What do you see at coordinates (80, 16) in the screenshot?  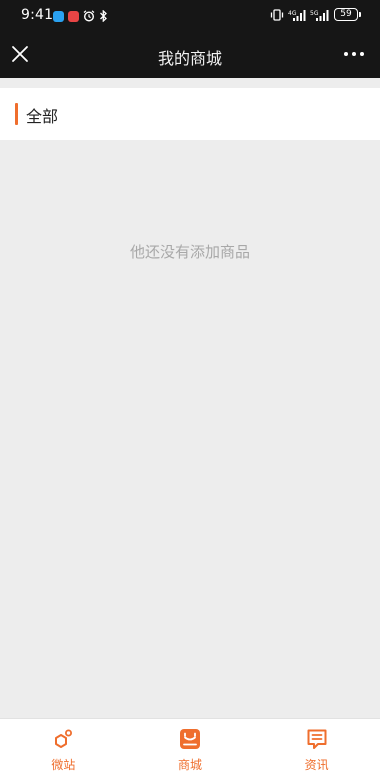 I see `notification-icons` at bounding box center [80, 16].